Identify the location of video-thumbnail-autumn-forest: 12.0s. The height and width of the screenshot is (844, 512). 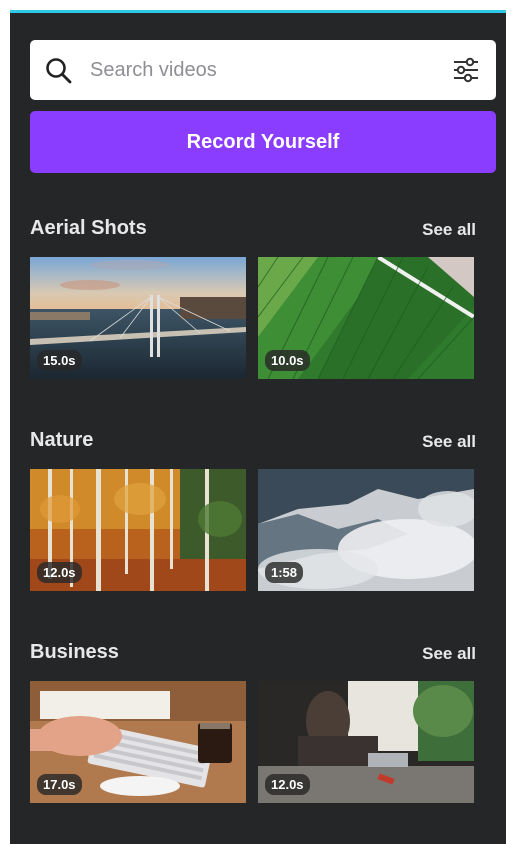
(138, 530).